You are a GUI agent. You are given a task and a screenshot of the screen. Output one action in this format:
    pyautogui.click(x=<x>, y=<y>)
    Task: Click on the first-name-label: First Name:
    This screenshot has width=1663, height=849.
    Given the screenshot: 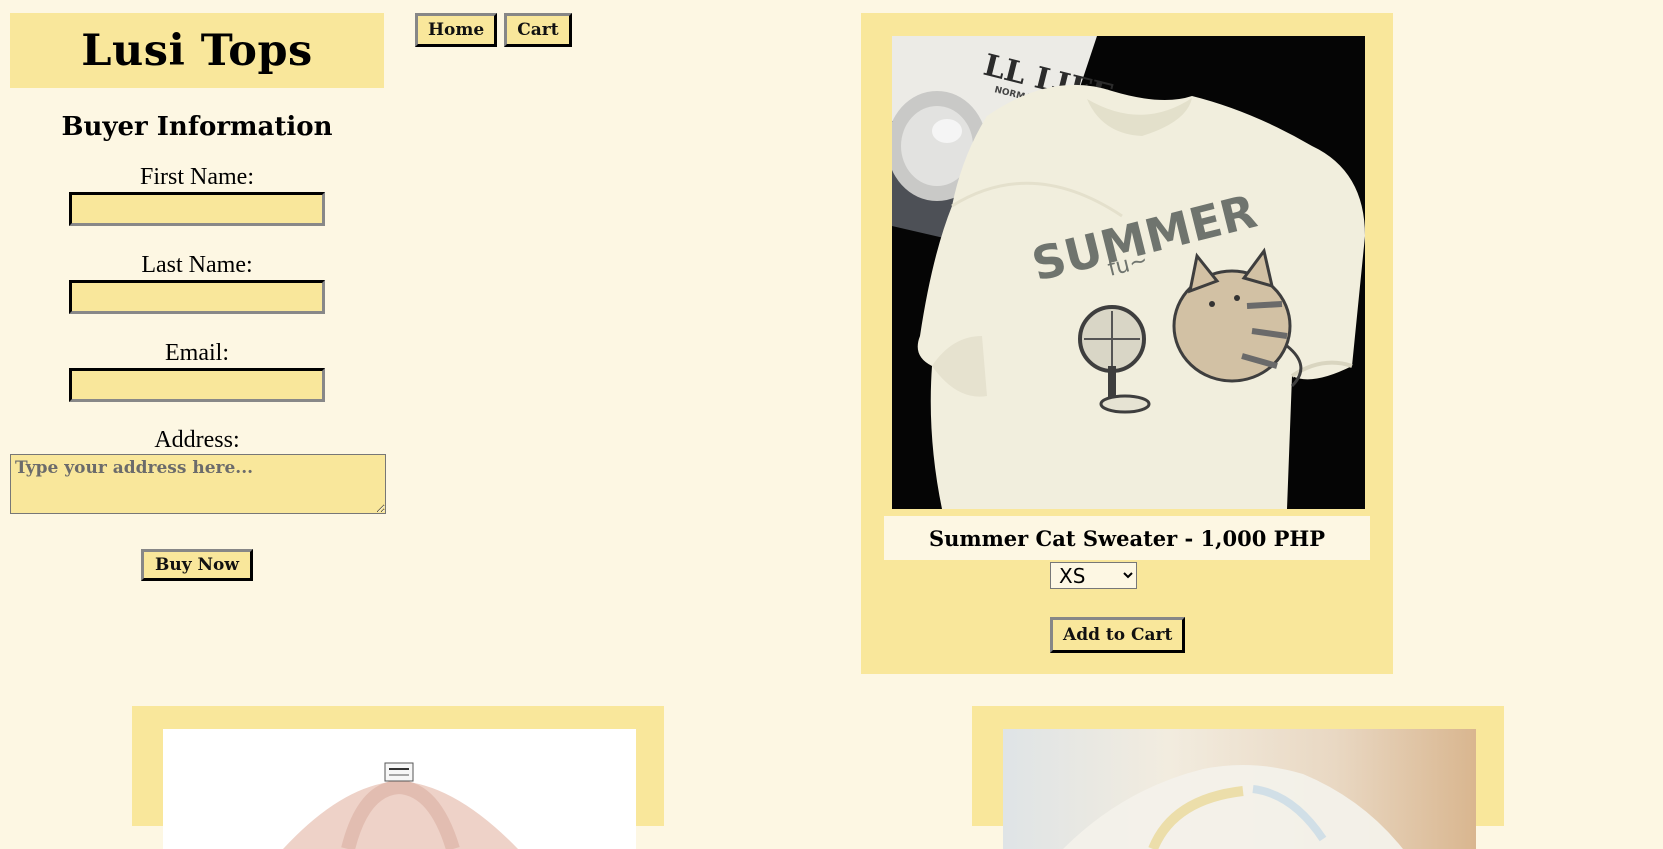 What is the action you would take?
    pyautogui.click(x=197, y=177)
    